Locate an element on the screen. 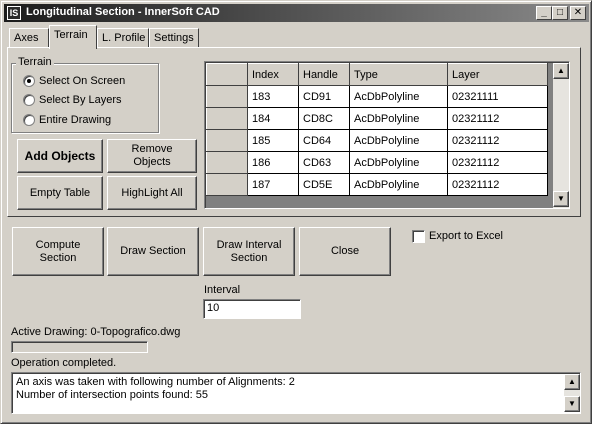 Image resolution: width=592 pixels, height=424 pixels. close-button: Close is located at coordinates (345, 251).